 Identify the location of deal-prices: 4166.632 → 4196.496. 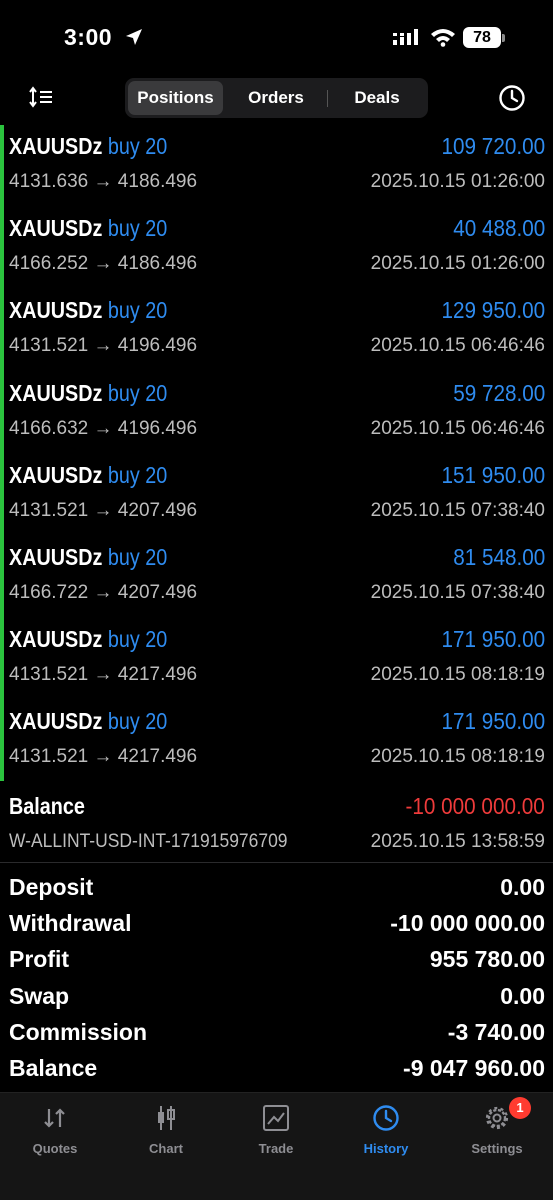
(103, 428).